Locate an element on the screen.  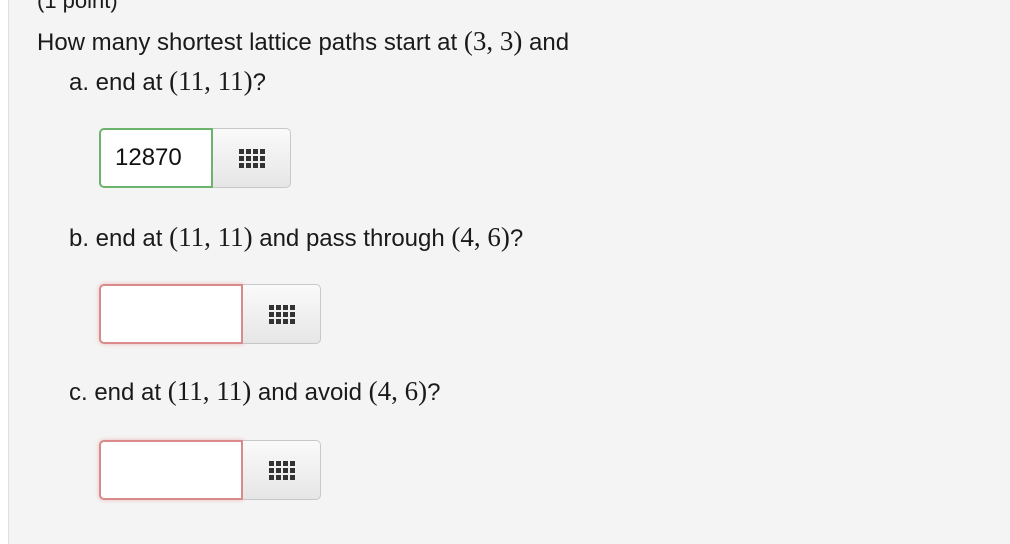
part-b-answer-group is located at coordinates (210, 314).